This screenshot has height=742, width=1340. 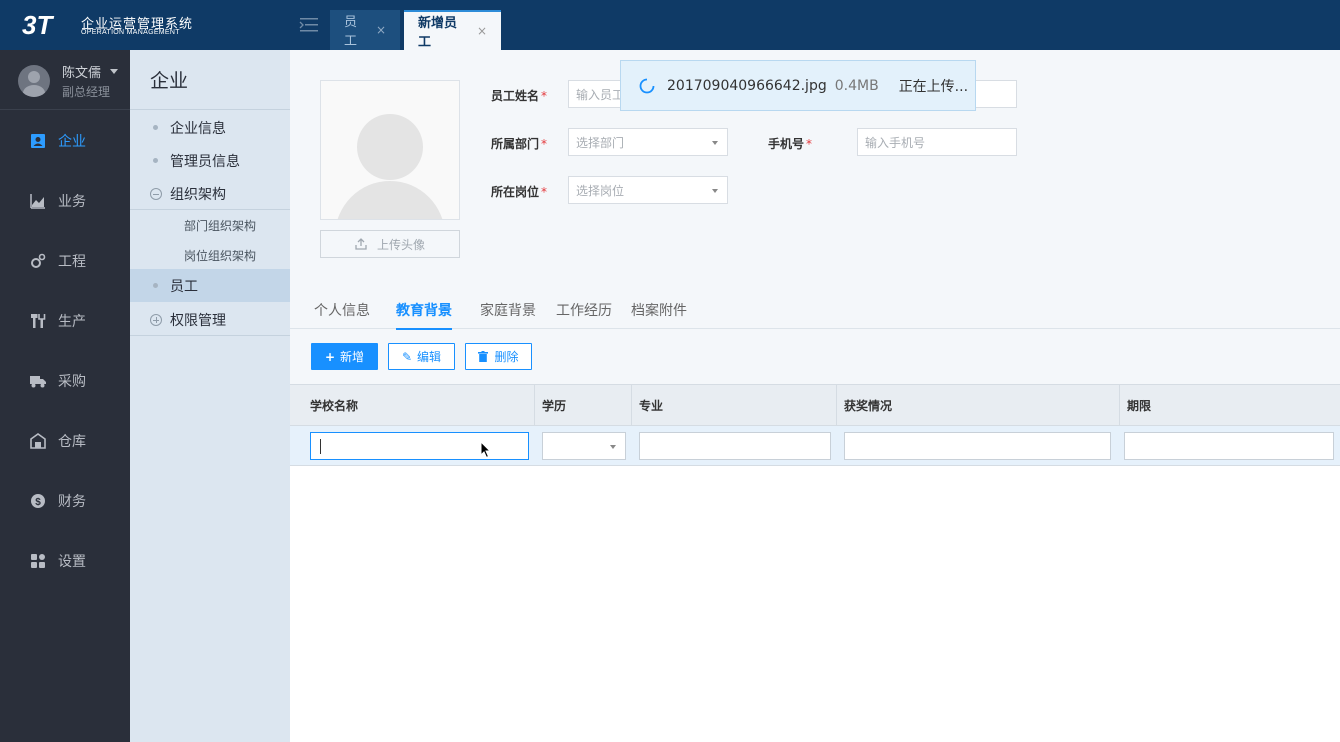 What do you see at coordinates (114, 71) in the screenshot?
I see `chevron-down-icon` at bounding box center [114, 71].